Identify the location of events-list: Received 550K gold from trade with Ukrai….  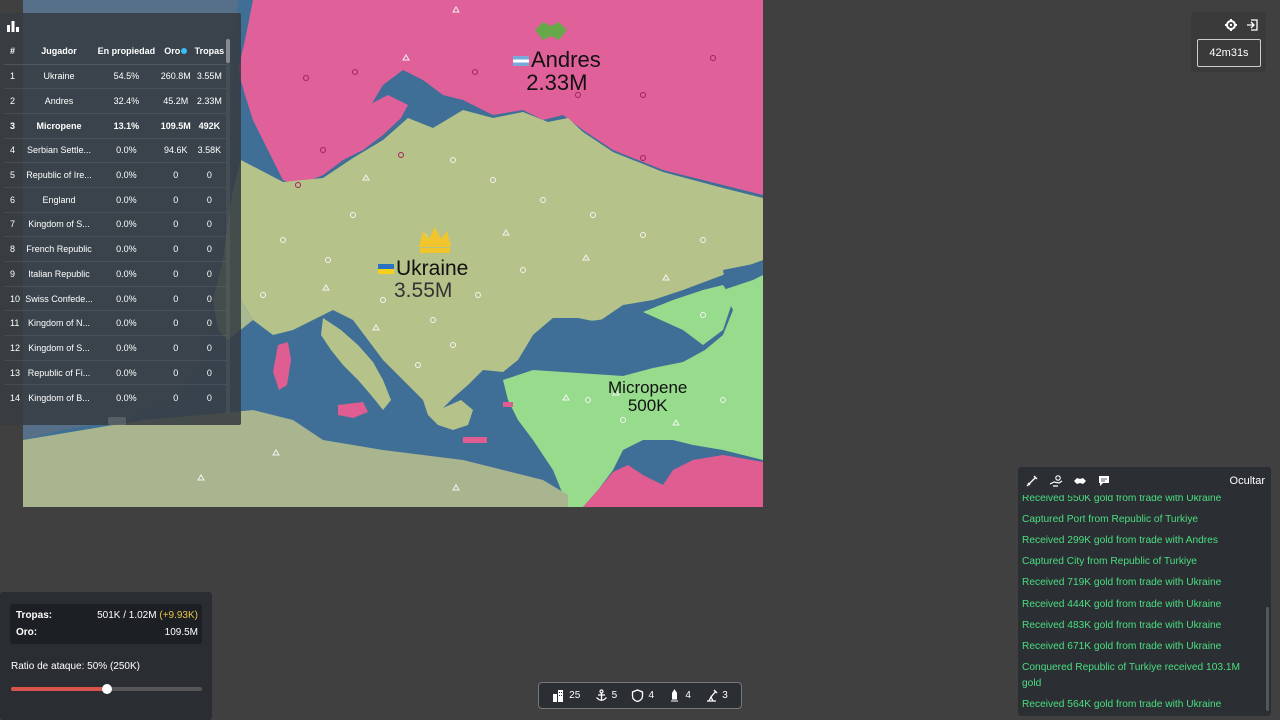
(1142, 604).